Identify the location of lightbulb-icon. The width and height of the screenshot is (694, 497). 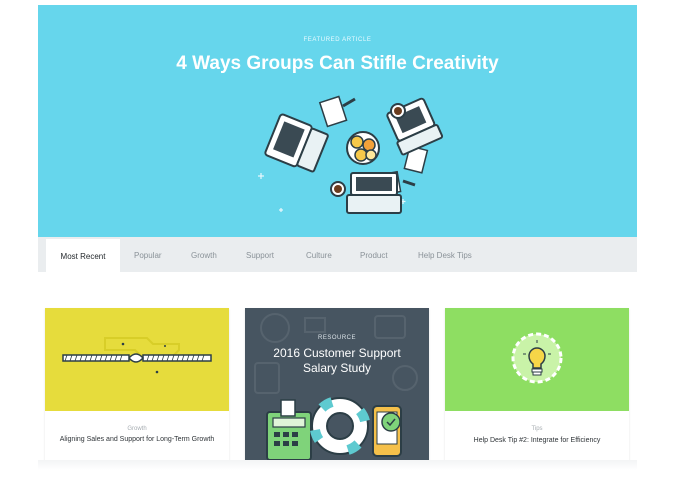
(537, 358).